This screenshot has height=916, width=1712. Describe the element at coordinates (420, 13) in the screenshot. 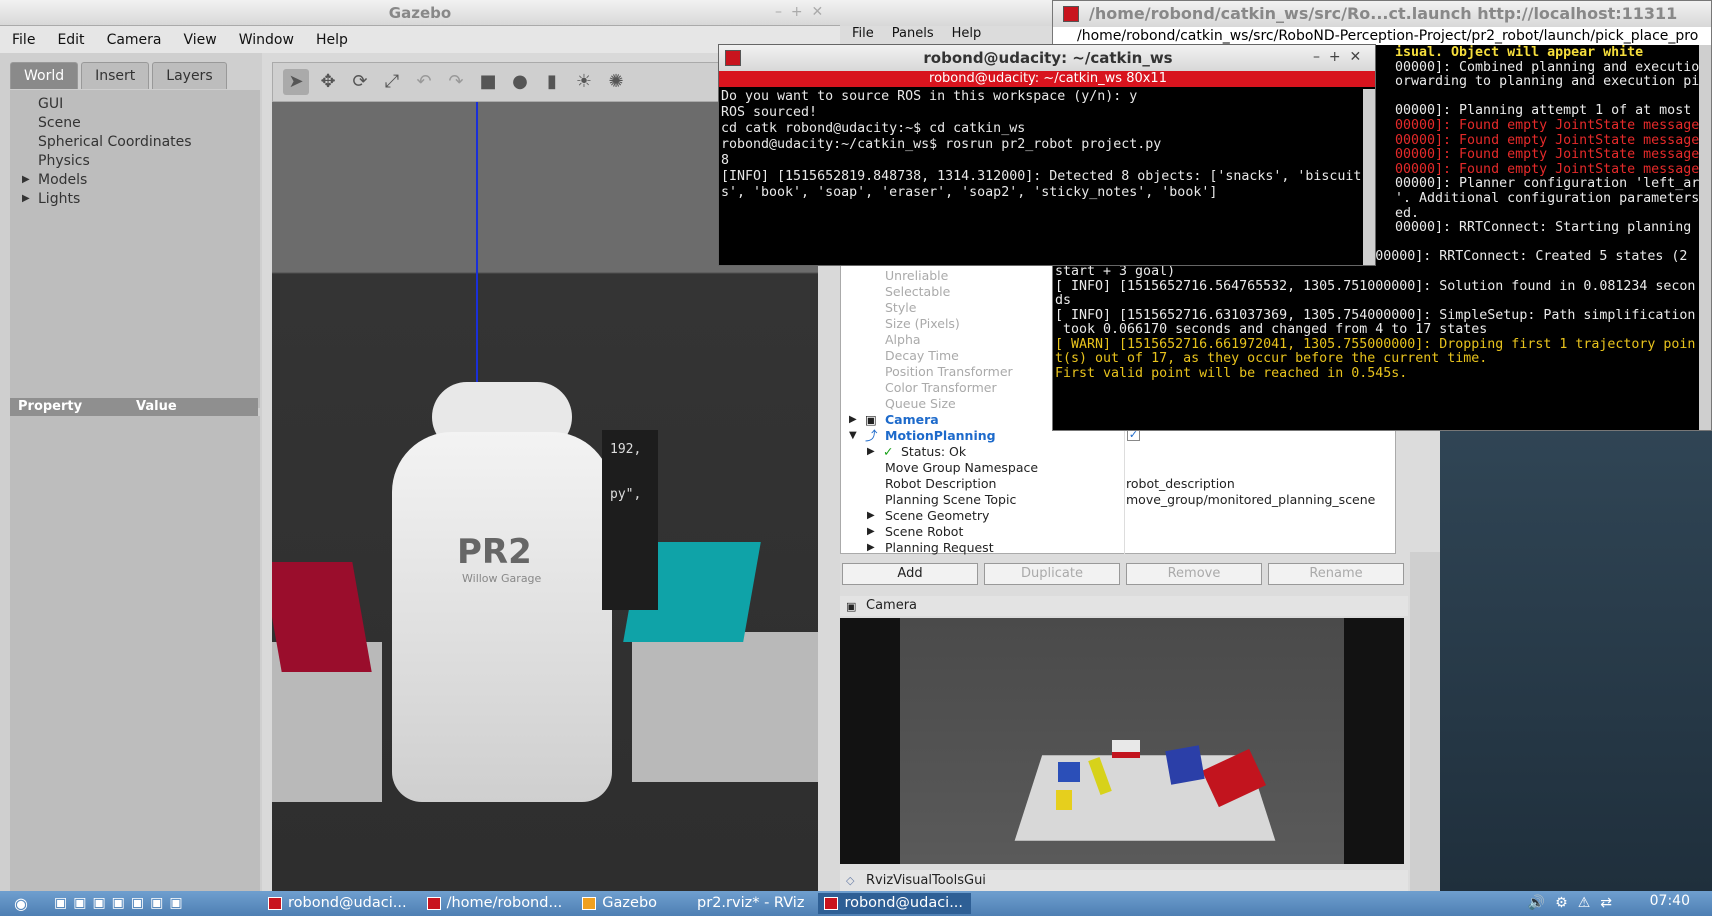

I see `gazebo-titlebar: Gazebo` at that location.